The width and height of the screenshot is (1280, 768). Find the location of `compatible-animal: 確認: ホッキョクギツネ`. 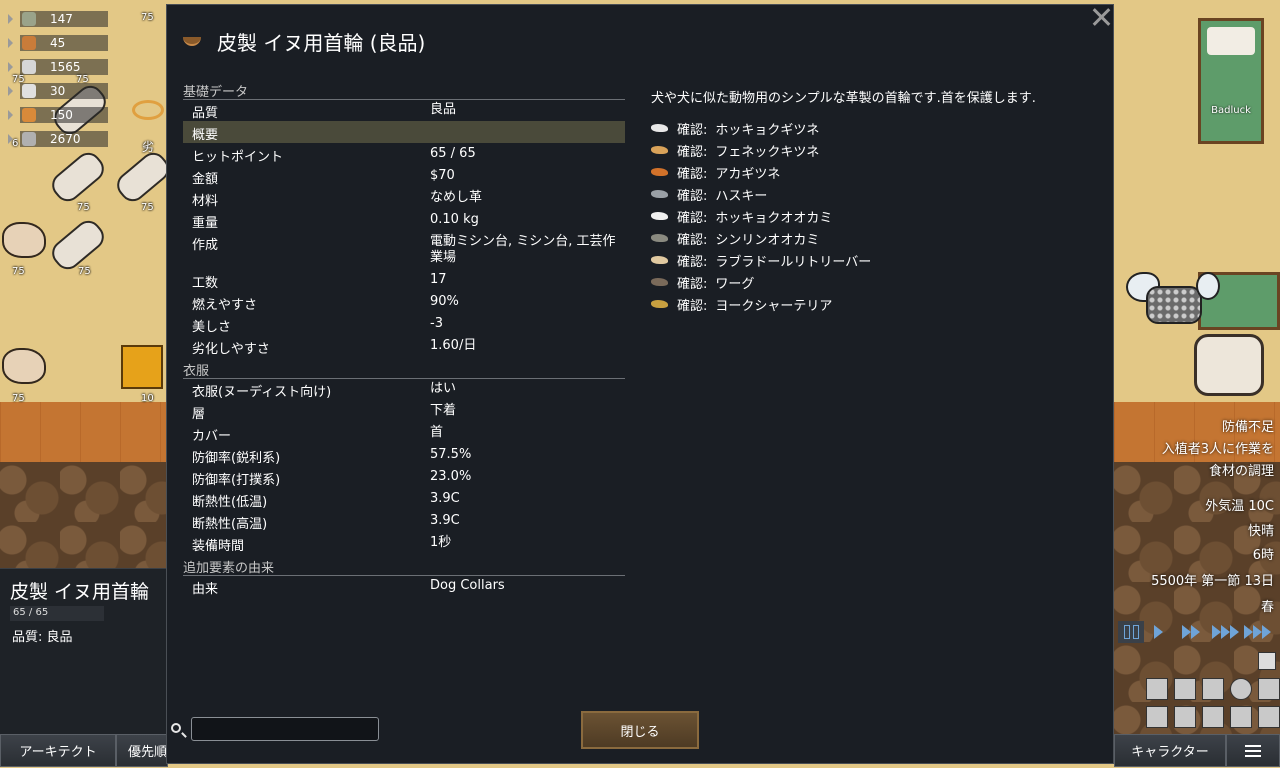

compatible-animal: 確認: ホッキョクギツネ is located at coordinates (735, 128).